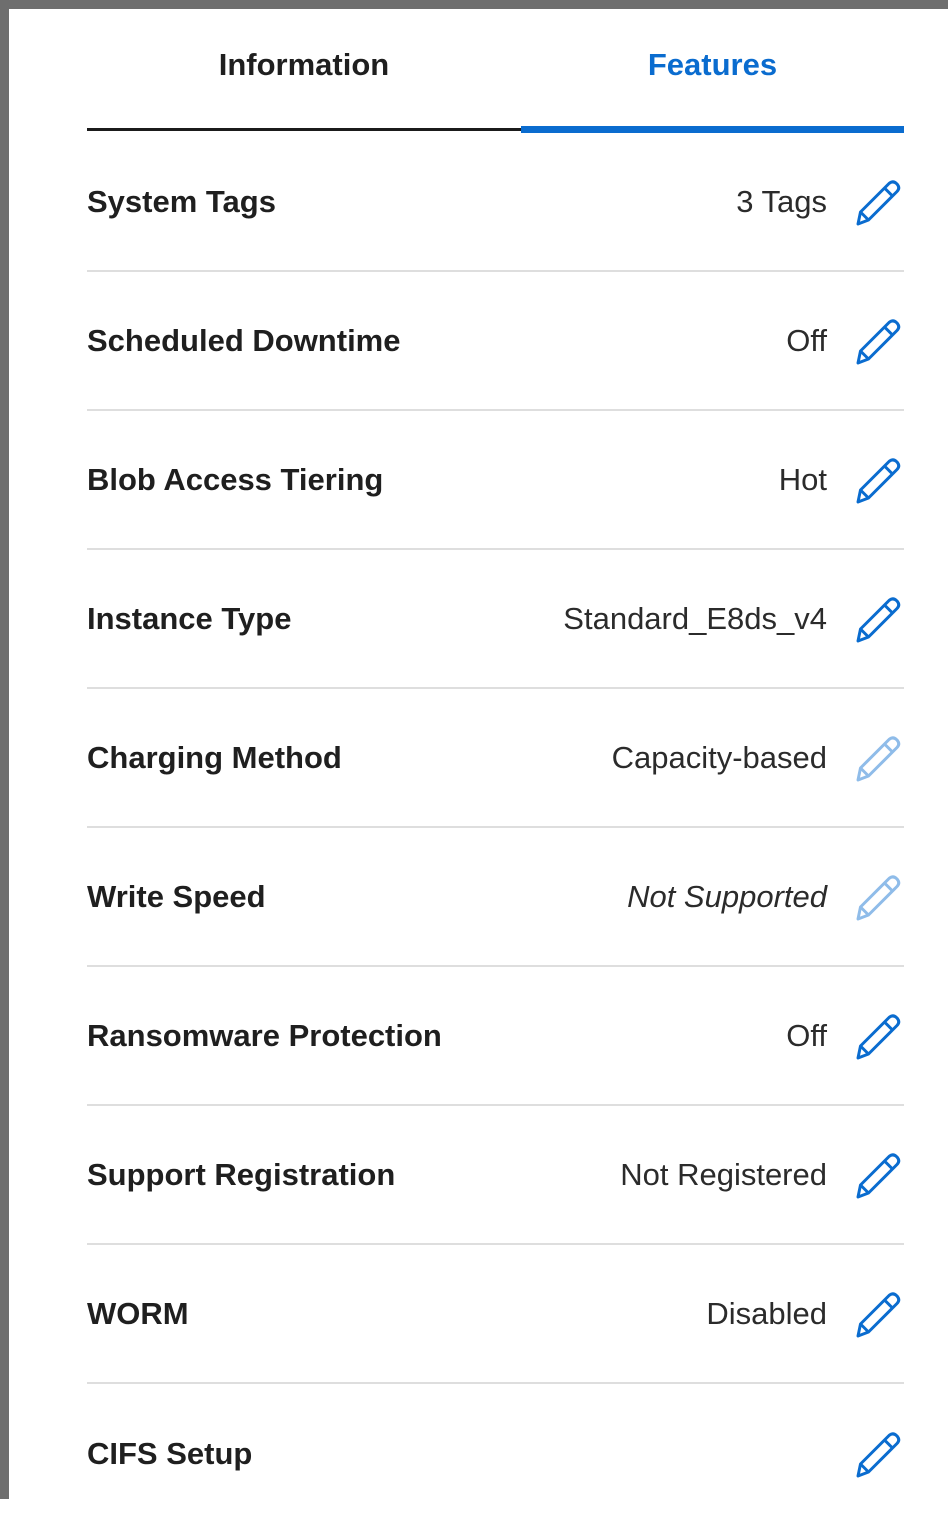 This screenshot has width=948, height=1523. What do you see at coordinates (495, 202) in the screenshot?
I see `feature-row-system-tags: System Tags 3 Tags` at bounding box center [495, 202].